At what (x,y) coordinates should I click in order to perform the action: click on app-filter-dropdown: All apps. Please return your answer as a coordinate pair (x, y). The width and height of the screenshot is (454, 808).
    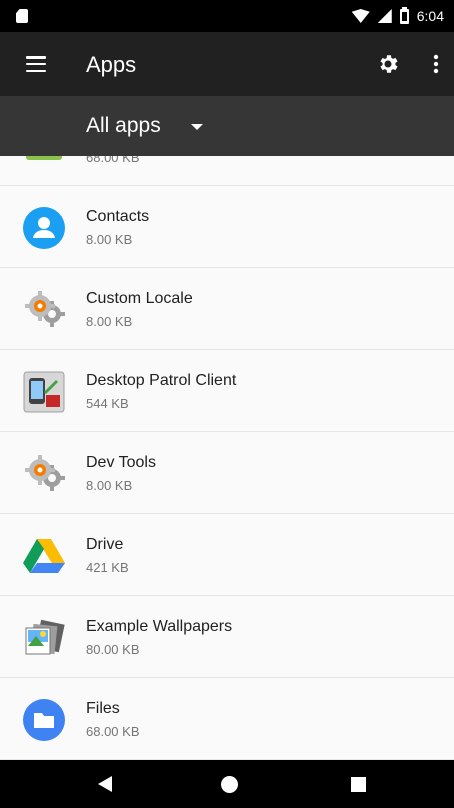
    Looking at the image, I should click on (144, 126).